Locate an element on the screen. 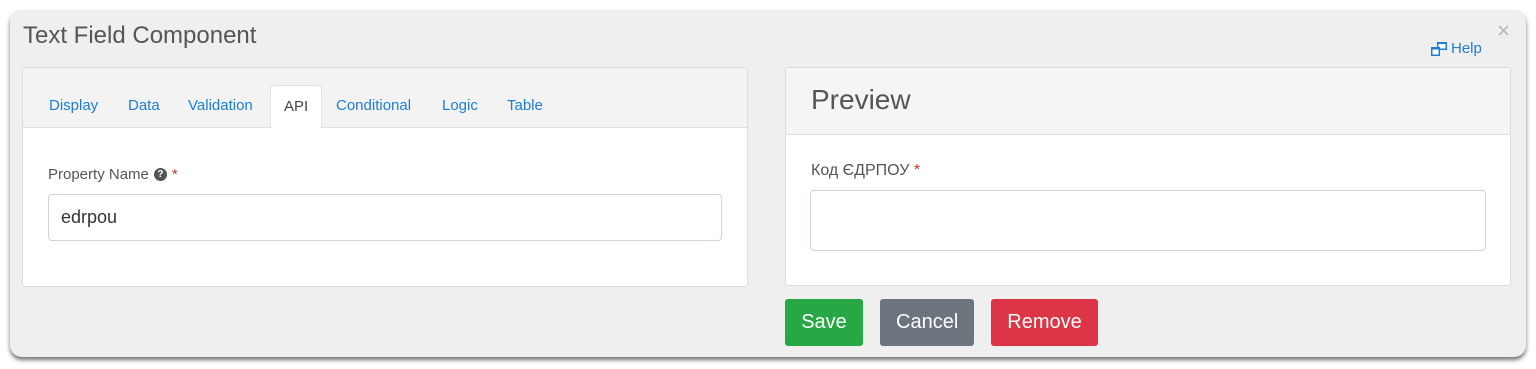 This screenshot has height=369, width=1536. tab-validation: Validation is located at coordinates (220, 107).